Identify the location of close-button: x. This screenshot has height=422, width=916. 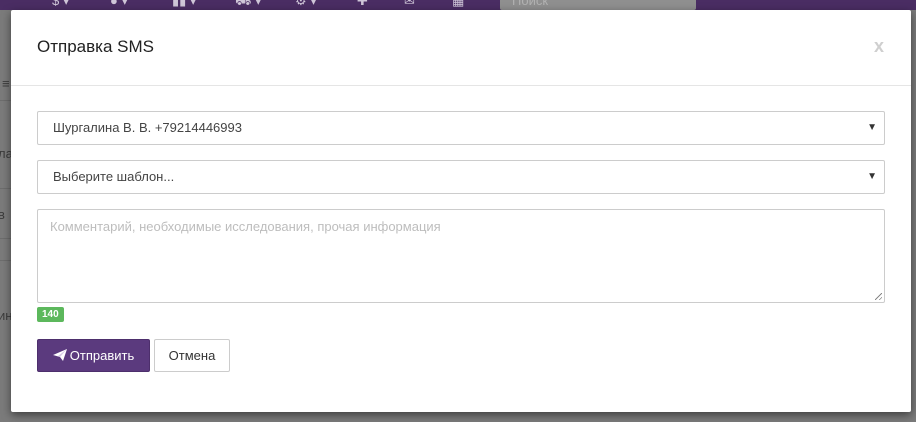
(879, 46).